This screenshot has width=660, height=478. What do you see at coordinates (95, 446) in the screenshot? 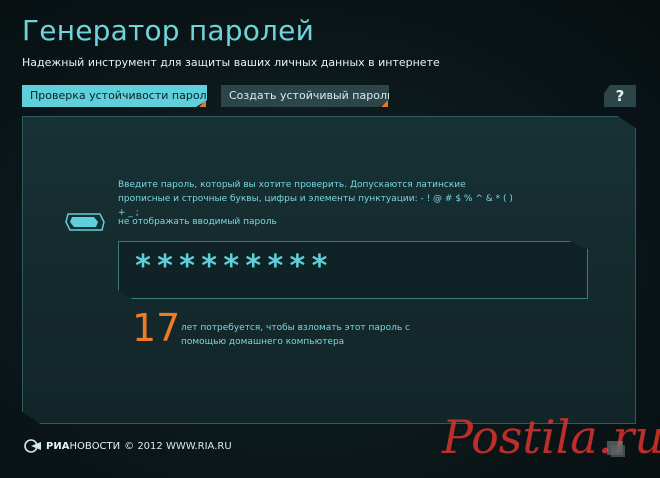
I see `ria-brand-rest: НОВОСТИ` at bounding box center [95, 446].